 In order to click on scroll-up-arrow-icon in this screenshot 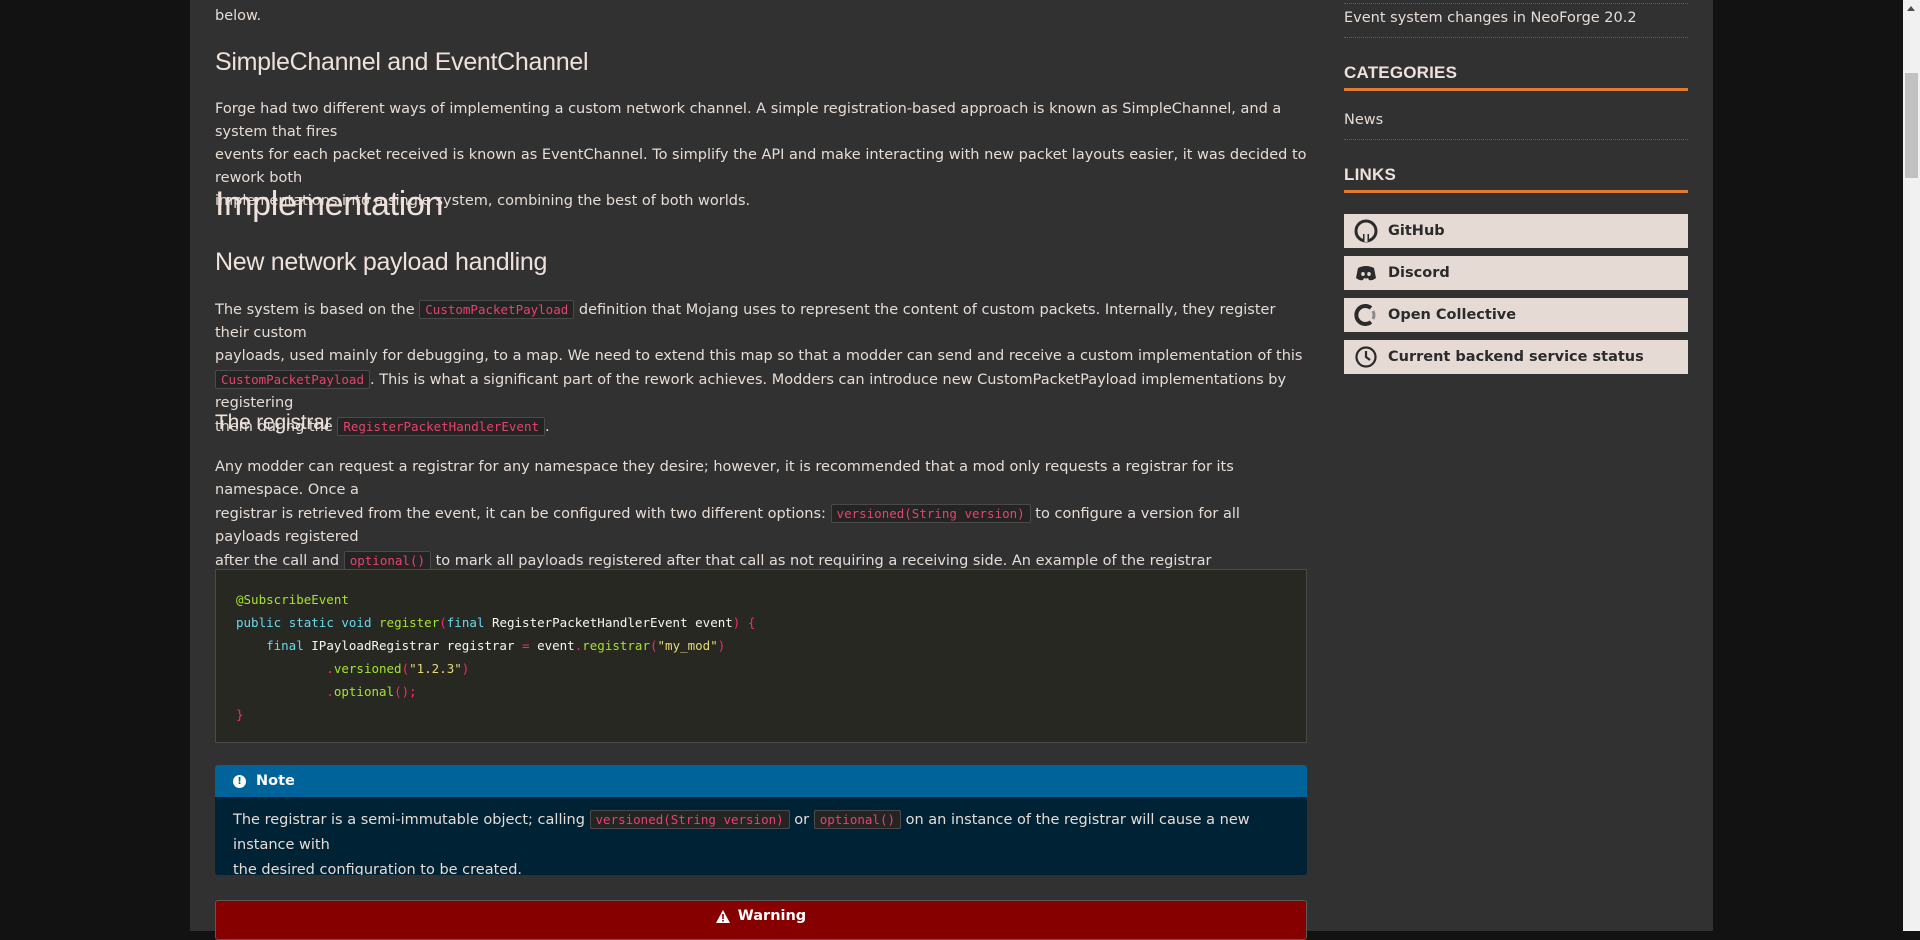, I will do `click(1911, 8)`.